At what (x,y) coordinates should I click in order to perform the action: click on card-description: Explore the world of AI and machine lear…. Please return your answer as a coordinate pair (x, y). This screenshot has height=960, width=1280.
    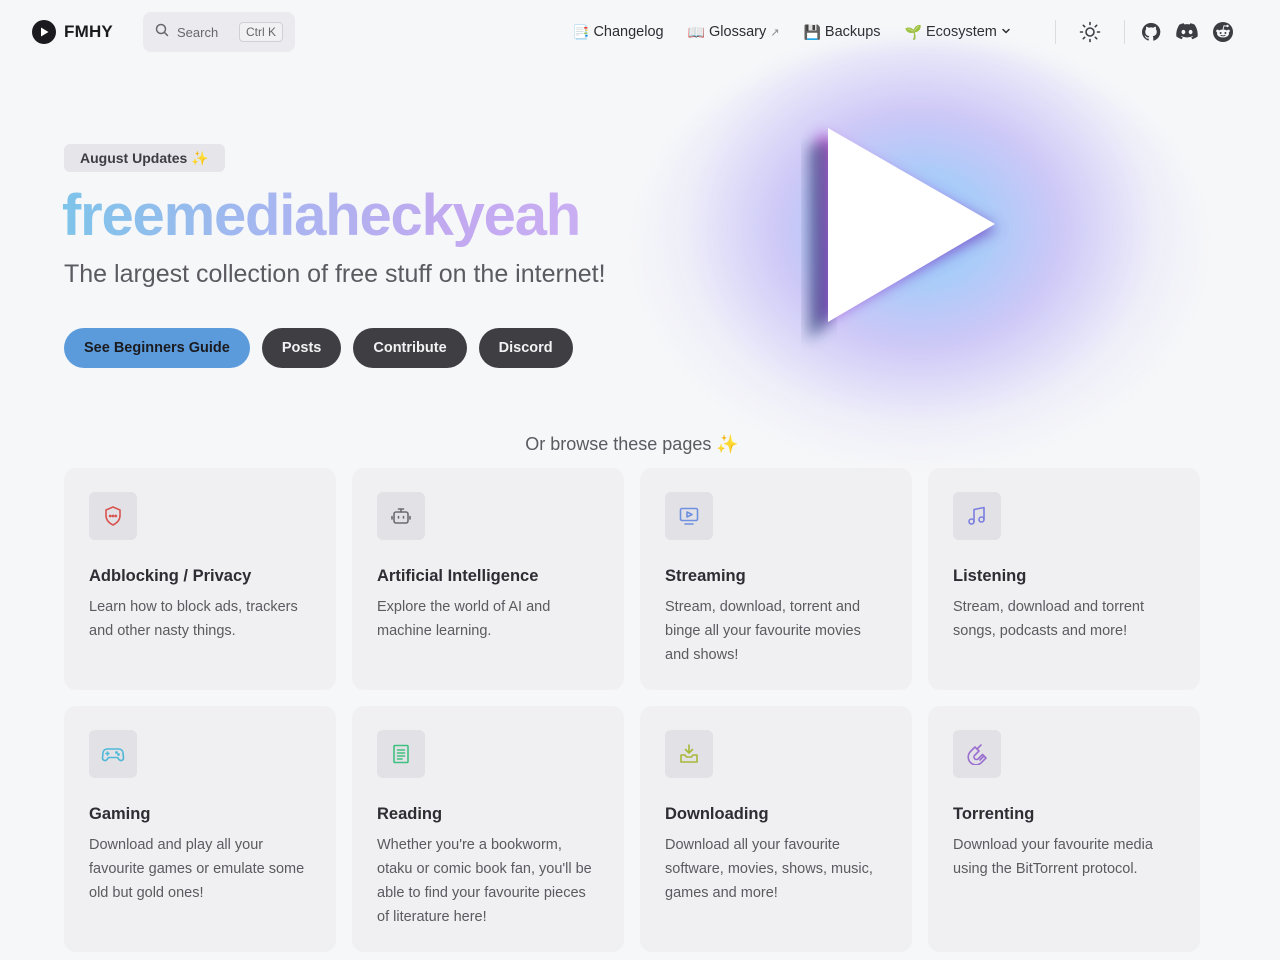
    Looking at the image, I should click on (464, 619).